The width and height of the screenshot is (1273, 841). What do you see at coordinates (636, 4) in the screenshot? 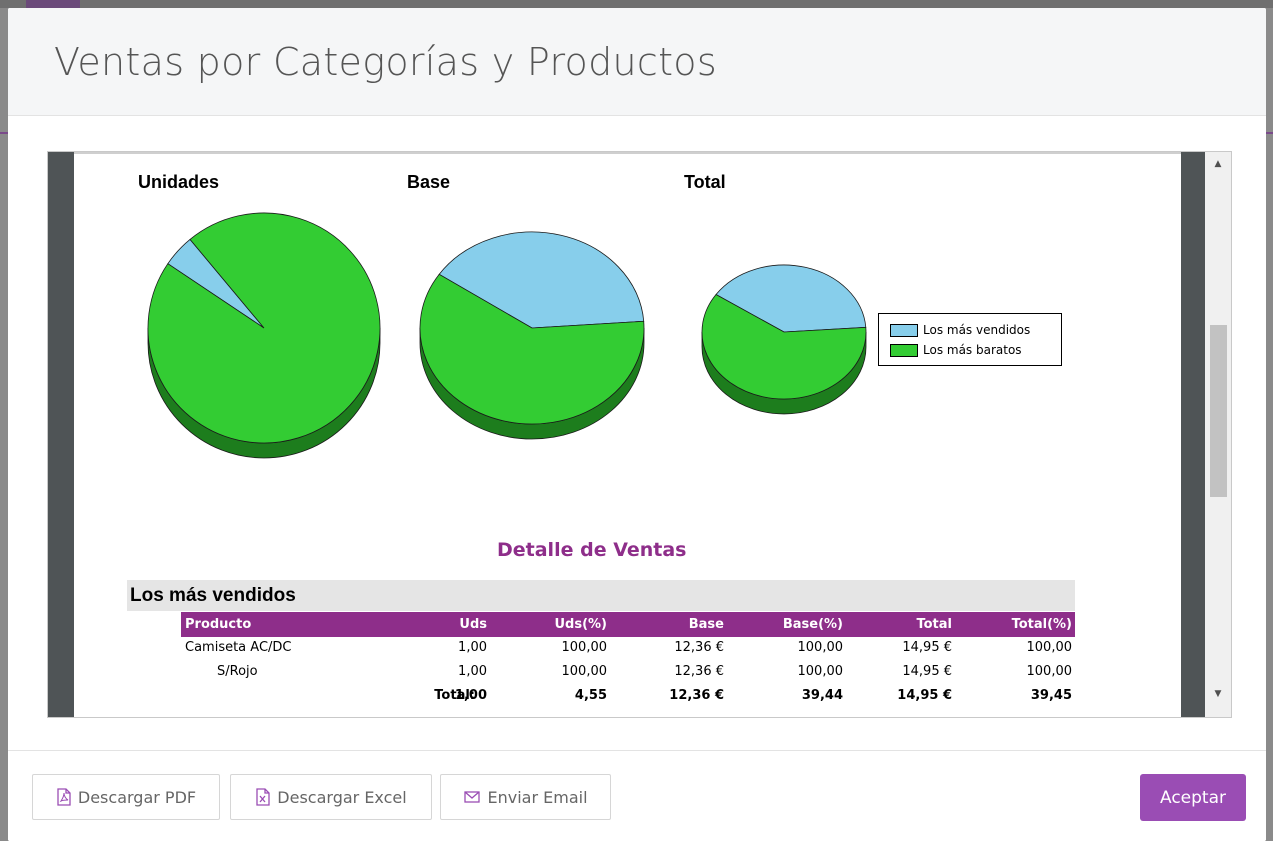
I see `background-toolbar` at bounding box center [636, 4].